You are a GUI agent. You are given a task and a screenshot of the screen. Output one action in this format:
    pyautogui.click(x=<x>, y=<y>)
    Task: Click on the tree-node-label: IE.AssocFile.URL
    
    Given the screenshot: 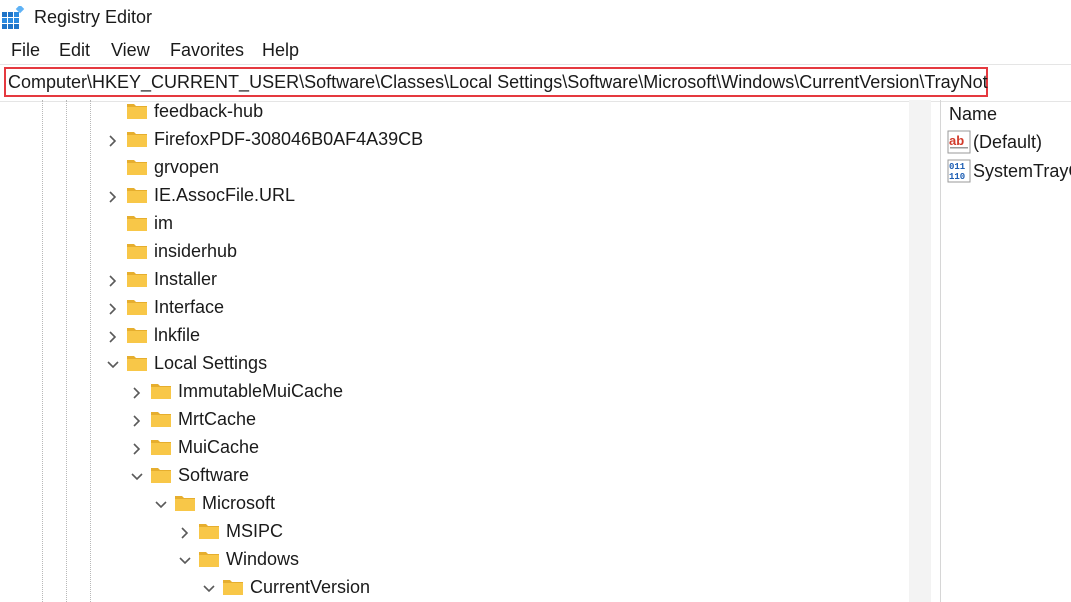 What is the action you would take?
    pyautogui.click(x=225, y=195)
    